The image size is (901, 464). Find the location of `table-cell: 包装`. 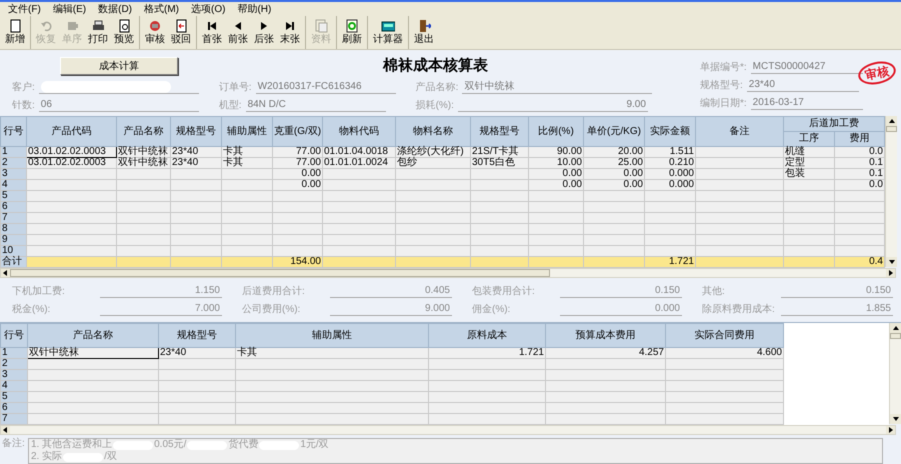

table-cell: 包装 is located at coordinates (809, 174).